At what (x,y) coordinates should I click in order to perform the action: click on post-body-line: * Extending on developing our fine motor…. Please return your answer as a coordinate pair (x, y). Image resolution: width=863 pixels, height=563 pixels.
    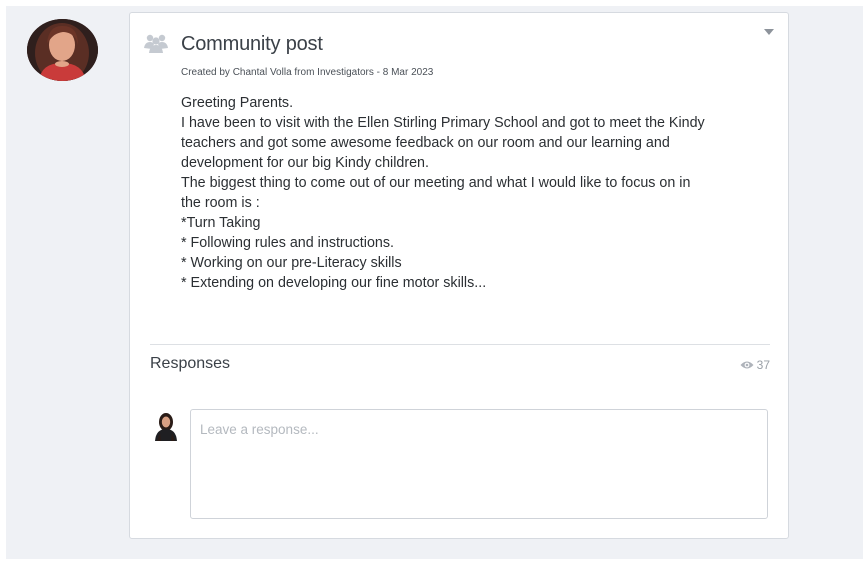
    Looking at the image, I should click on (334, 283).